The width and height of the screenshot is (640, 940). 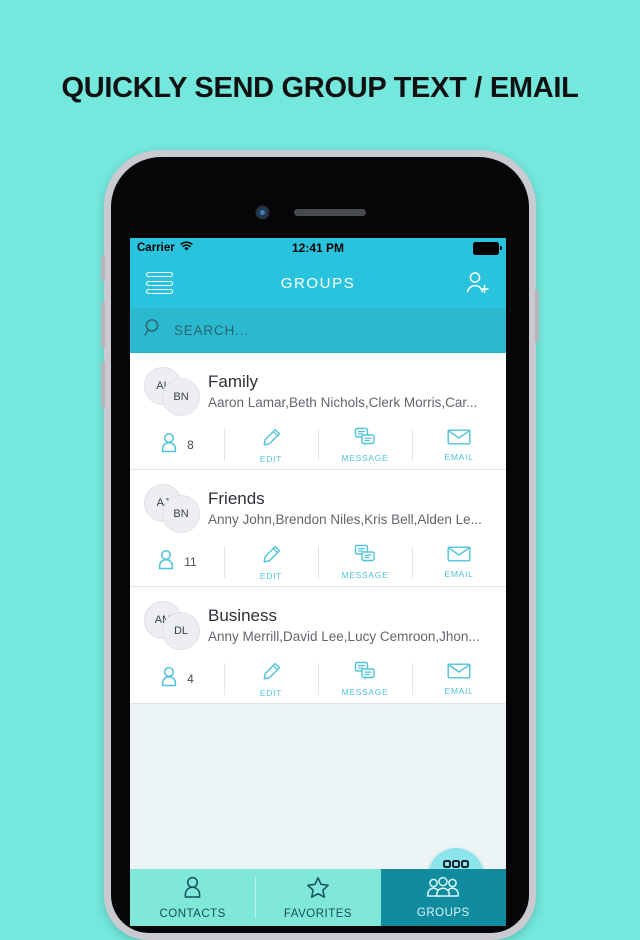 I want to click on silent-switch, so click(x=103, y=268).